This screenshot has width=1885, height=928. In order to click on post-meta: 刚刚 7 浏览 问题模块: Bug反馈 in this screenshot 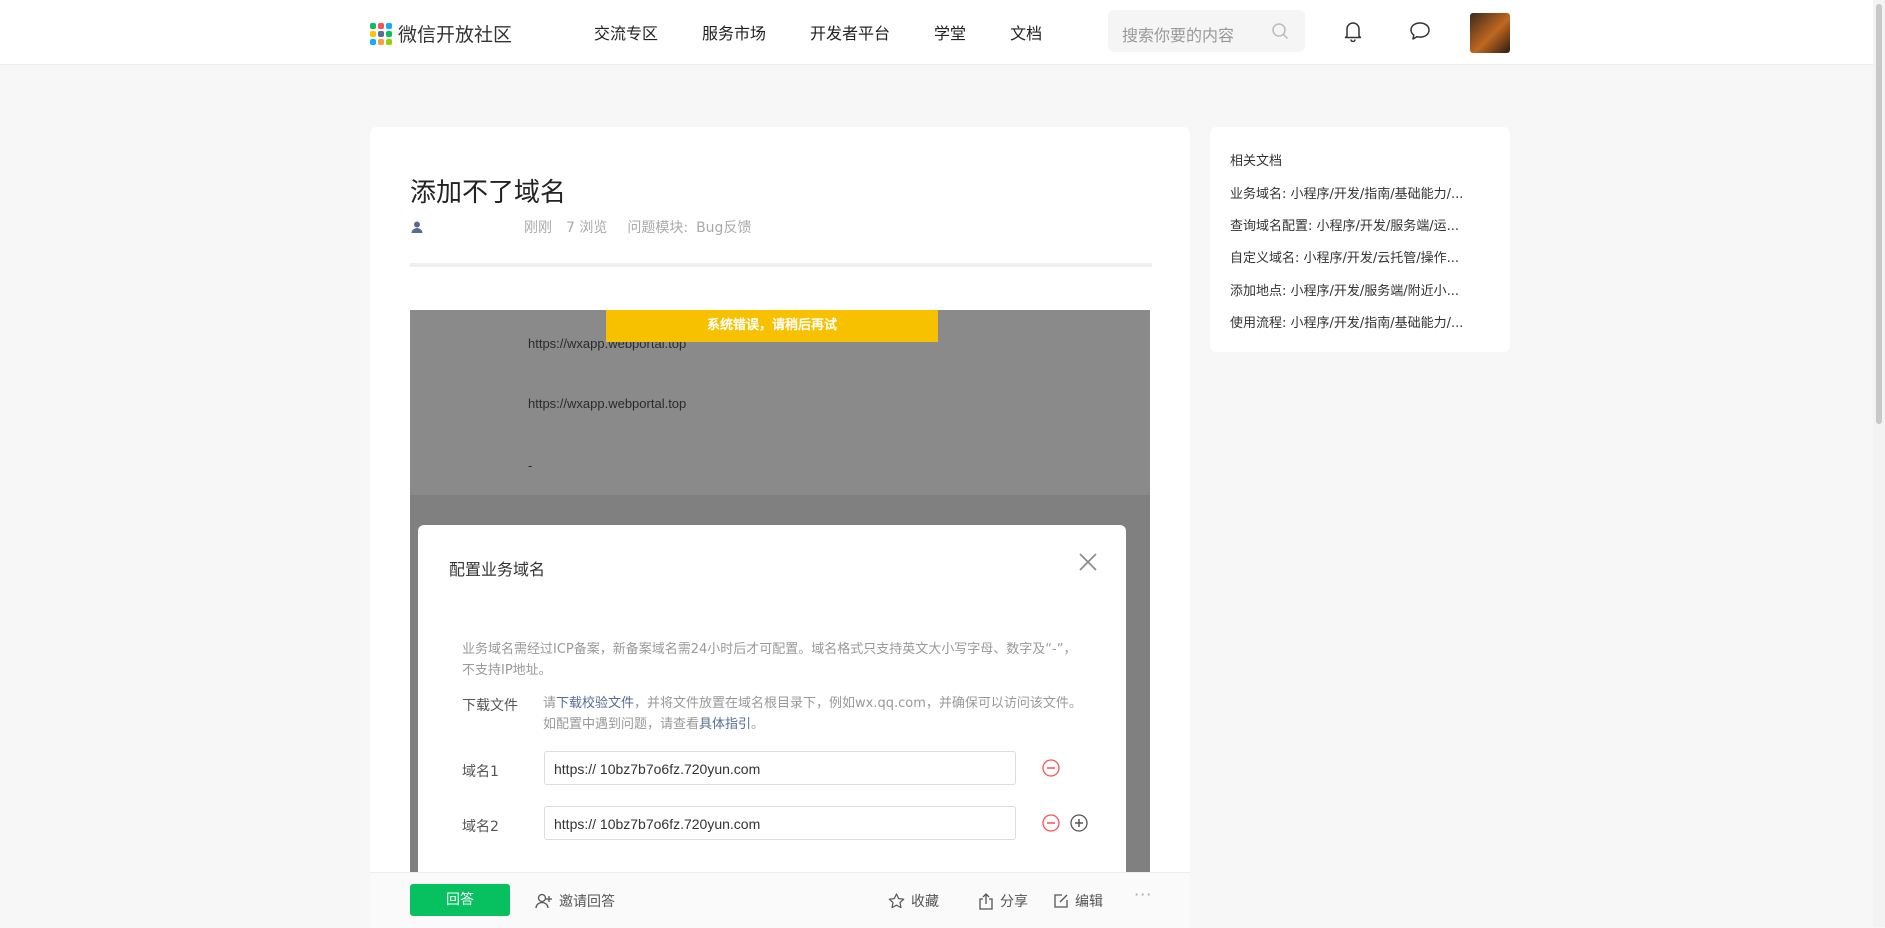, I will do `click(580, 227)`.